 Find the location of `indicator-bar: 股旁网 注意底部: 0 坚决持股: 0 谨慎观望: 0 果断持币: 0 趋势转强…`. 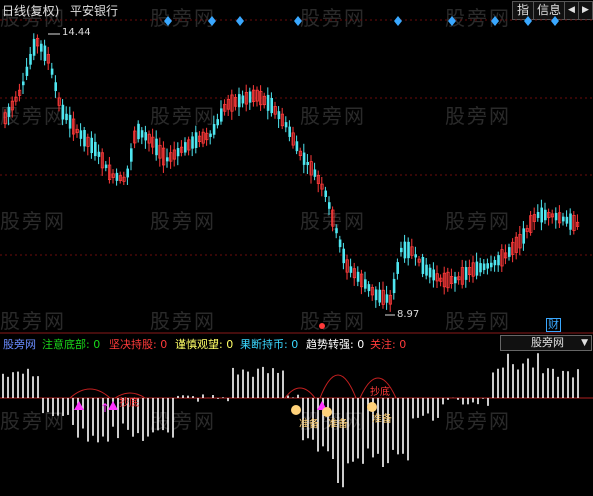

indicator-bar: 股旁网 注意底部: 0 坚决持股: 0 谨慎观望: 0 果断持币: 0 趋势转强… is located at coordinates (296, 343).